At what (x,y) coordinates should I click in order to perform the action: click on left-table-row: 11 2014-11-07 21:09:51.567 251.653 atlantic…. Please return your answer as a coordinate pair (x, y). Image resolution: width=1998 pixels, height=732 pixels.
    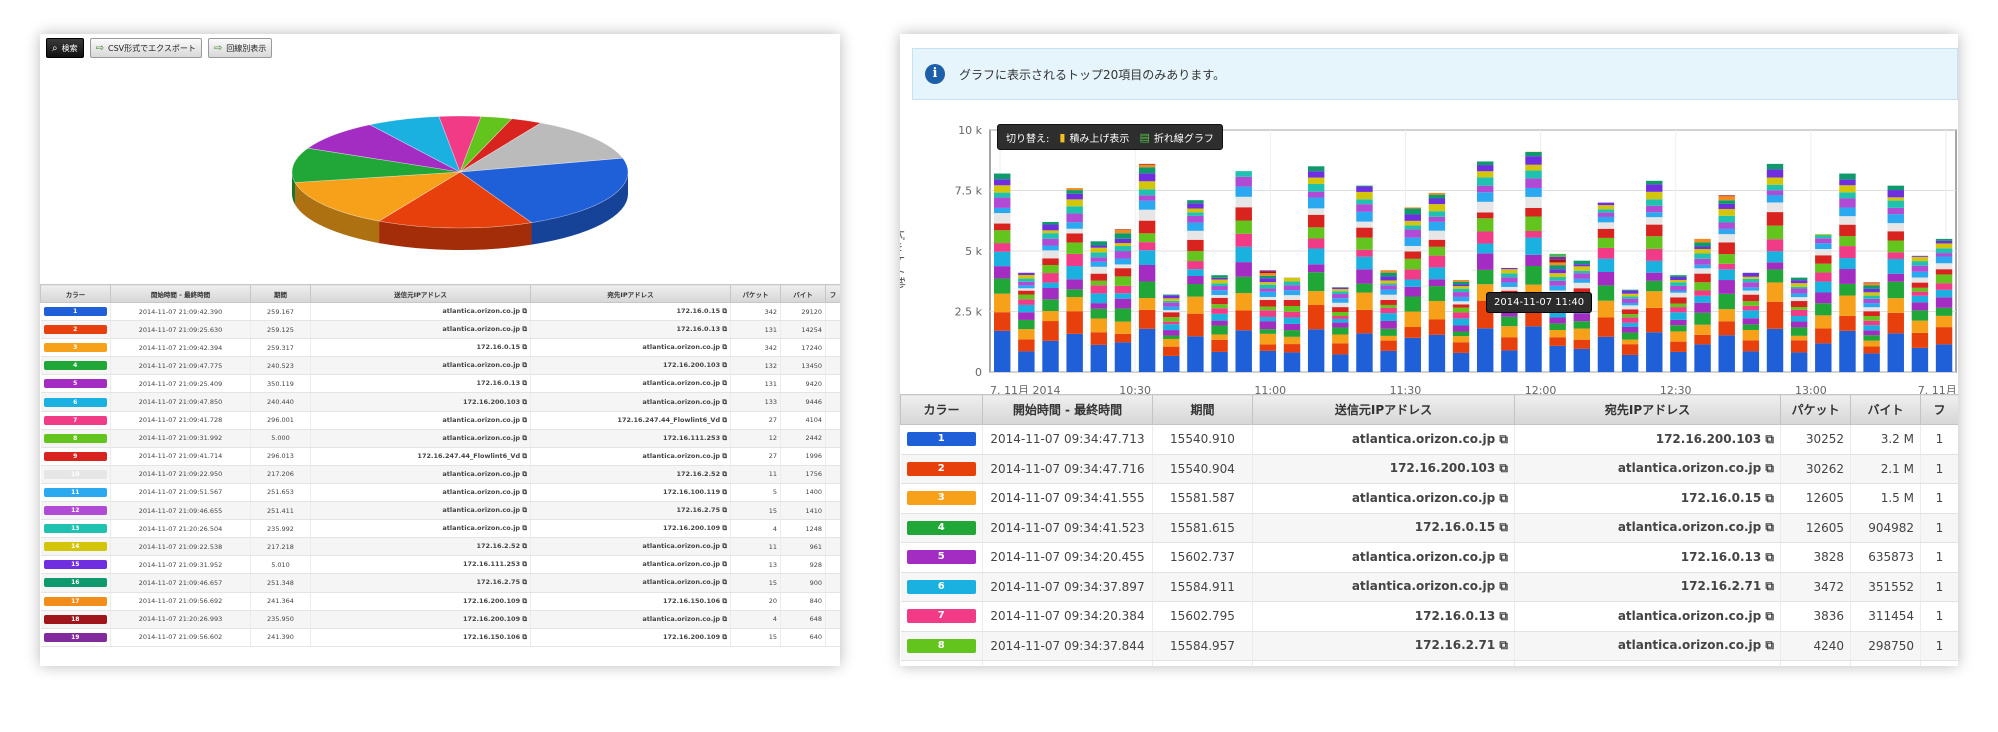
    Looking at the image, I should click on (440, 493).